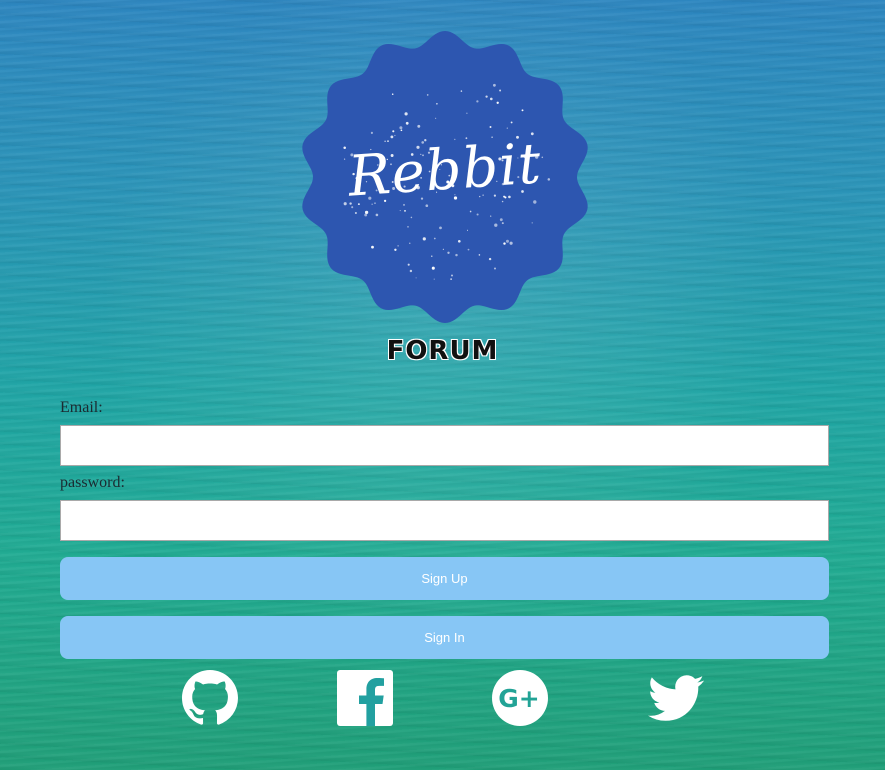  What do you see at coordinates (444, 520) in the screenshot?
I see `password-field` at bounding box center [444, 520].